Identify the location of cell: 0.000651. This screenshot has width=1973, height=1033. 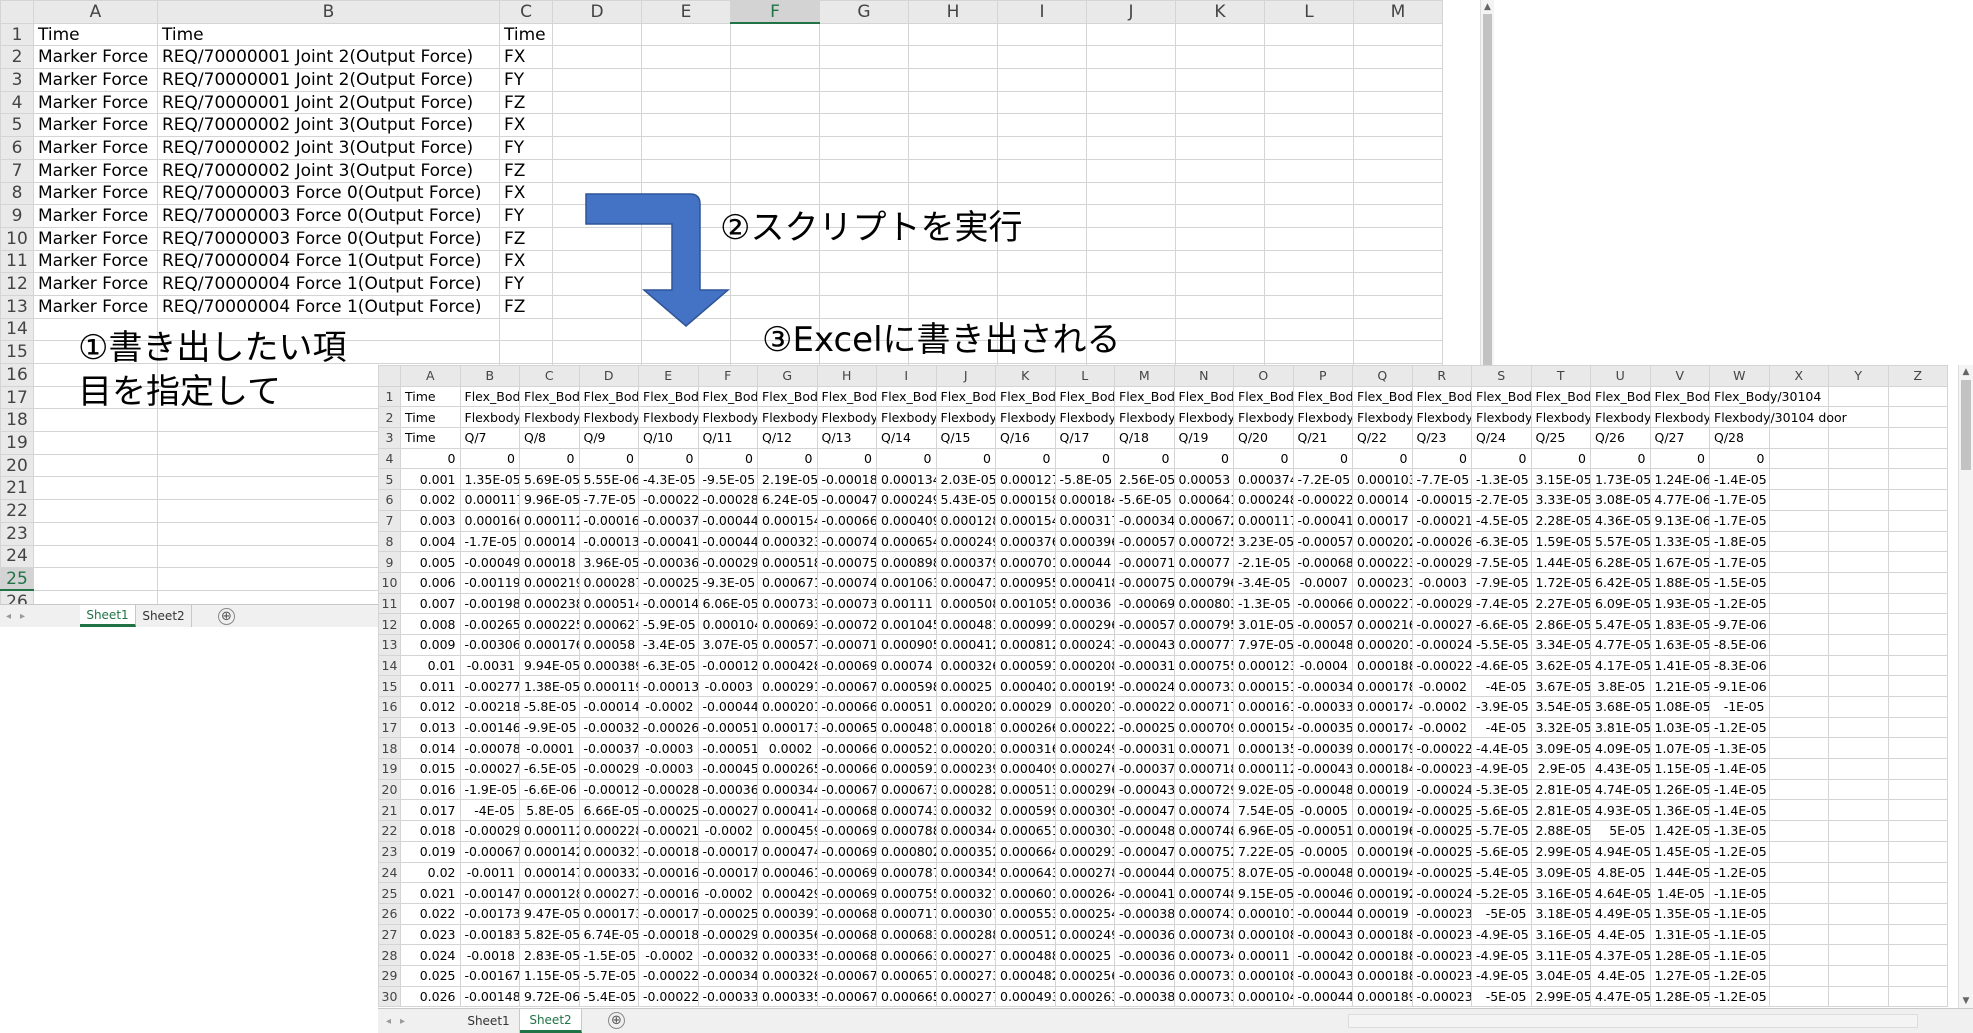
(1025, 831).